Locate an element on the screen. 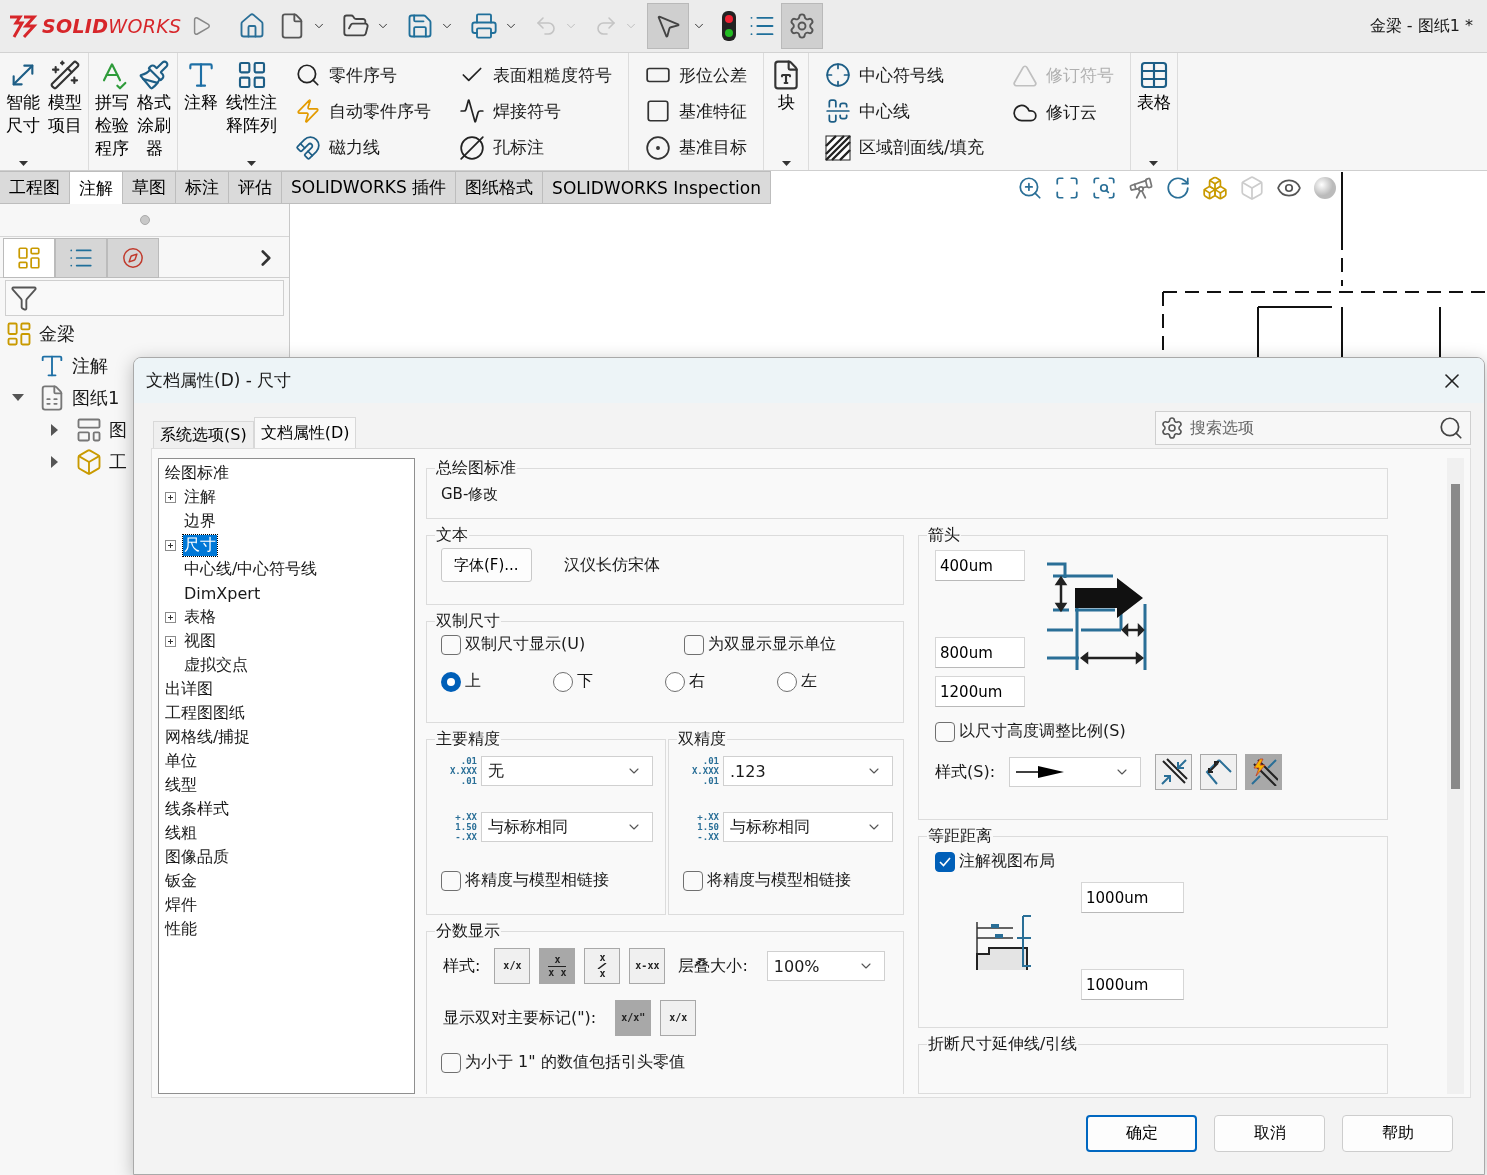 This screenshot has width=1487, height=1175. filter-field is located at coordinates (144, 298).